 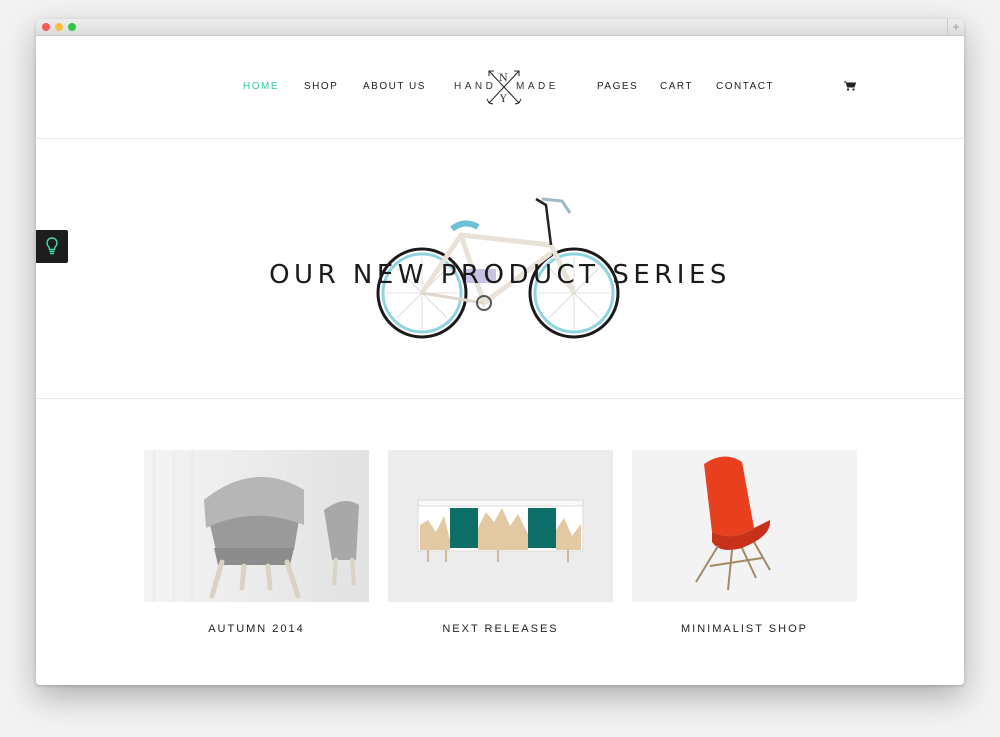 I want to click on logo-text-right: MADE, so click(x=537, y=86).